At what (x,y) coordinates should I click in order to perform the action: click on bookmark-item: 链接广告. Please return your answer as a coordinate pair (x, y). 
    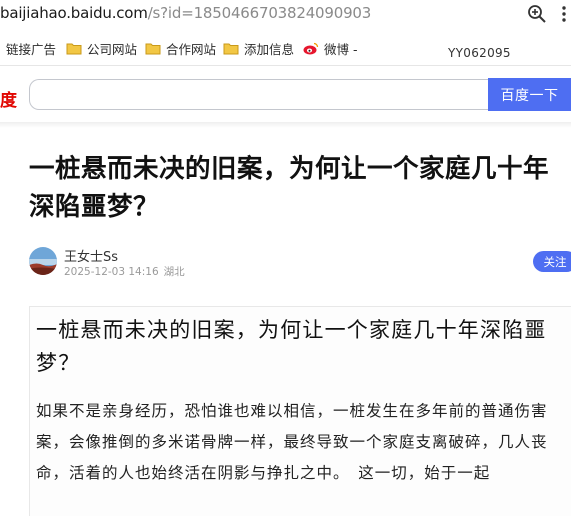
    Looking at the image, I should click on (28, 48).